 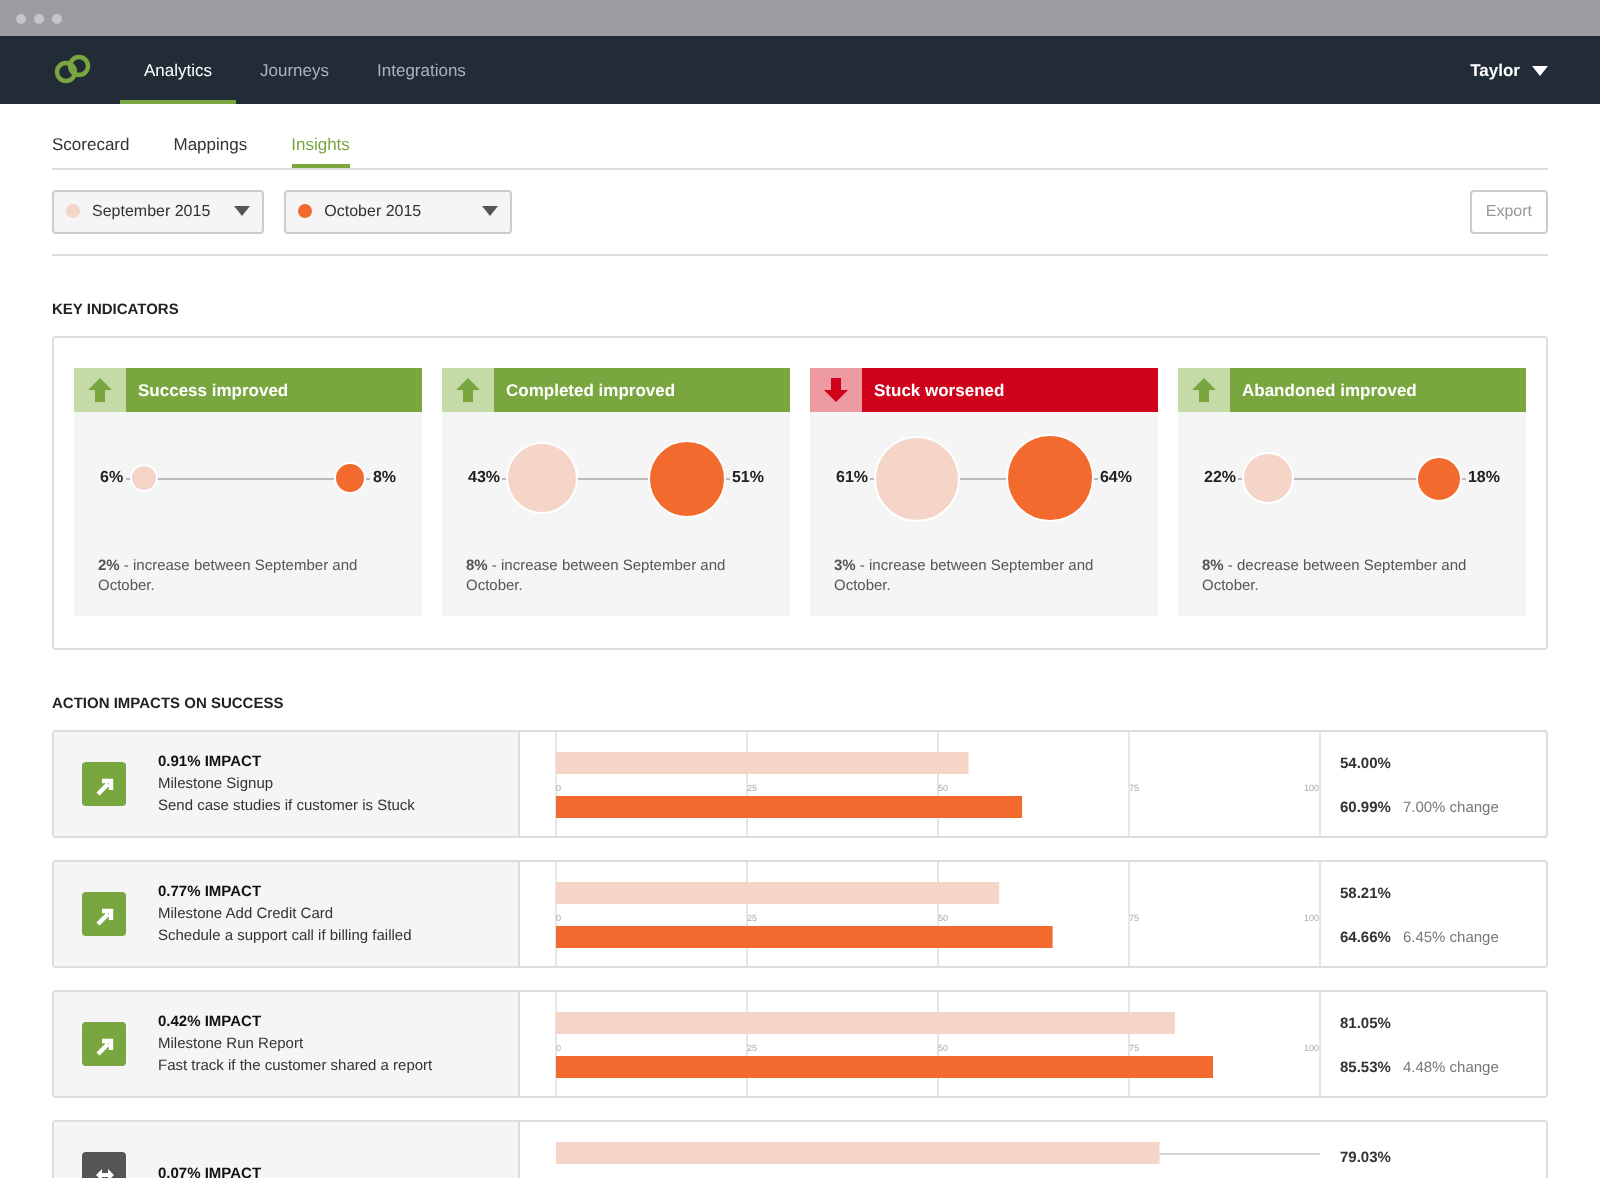 I want to click on logo-icon, so click(x=72, y=70).